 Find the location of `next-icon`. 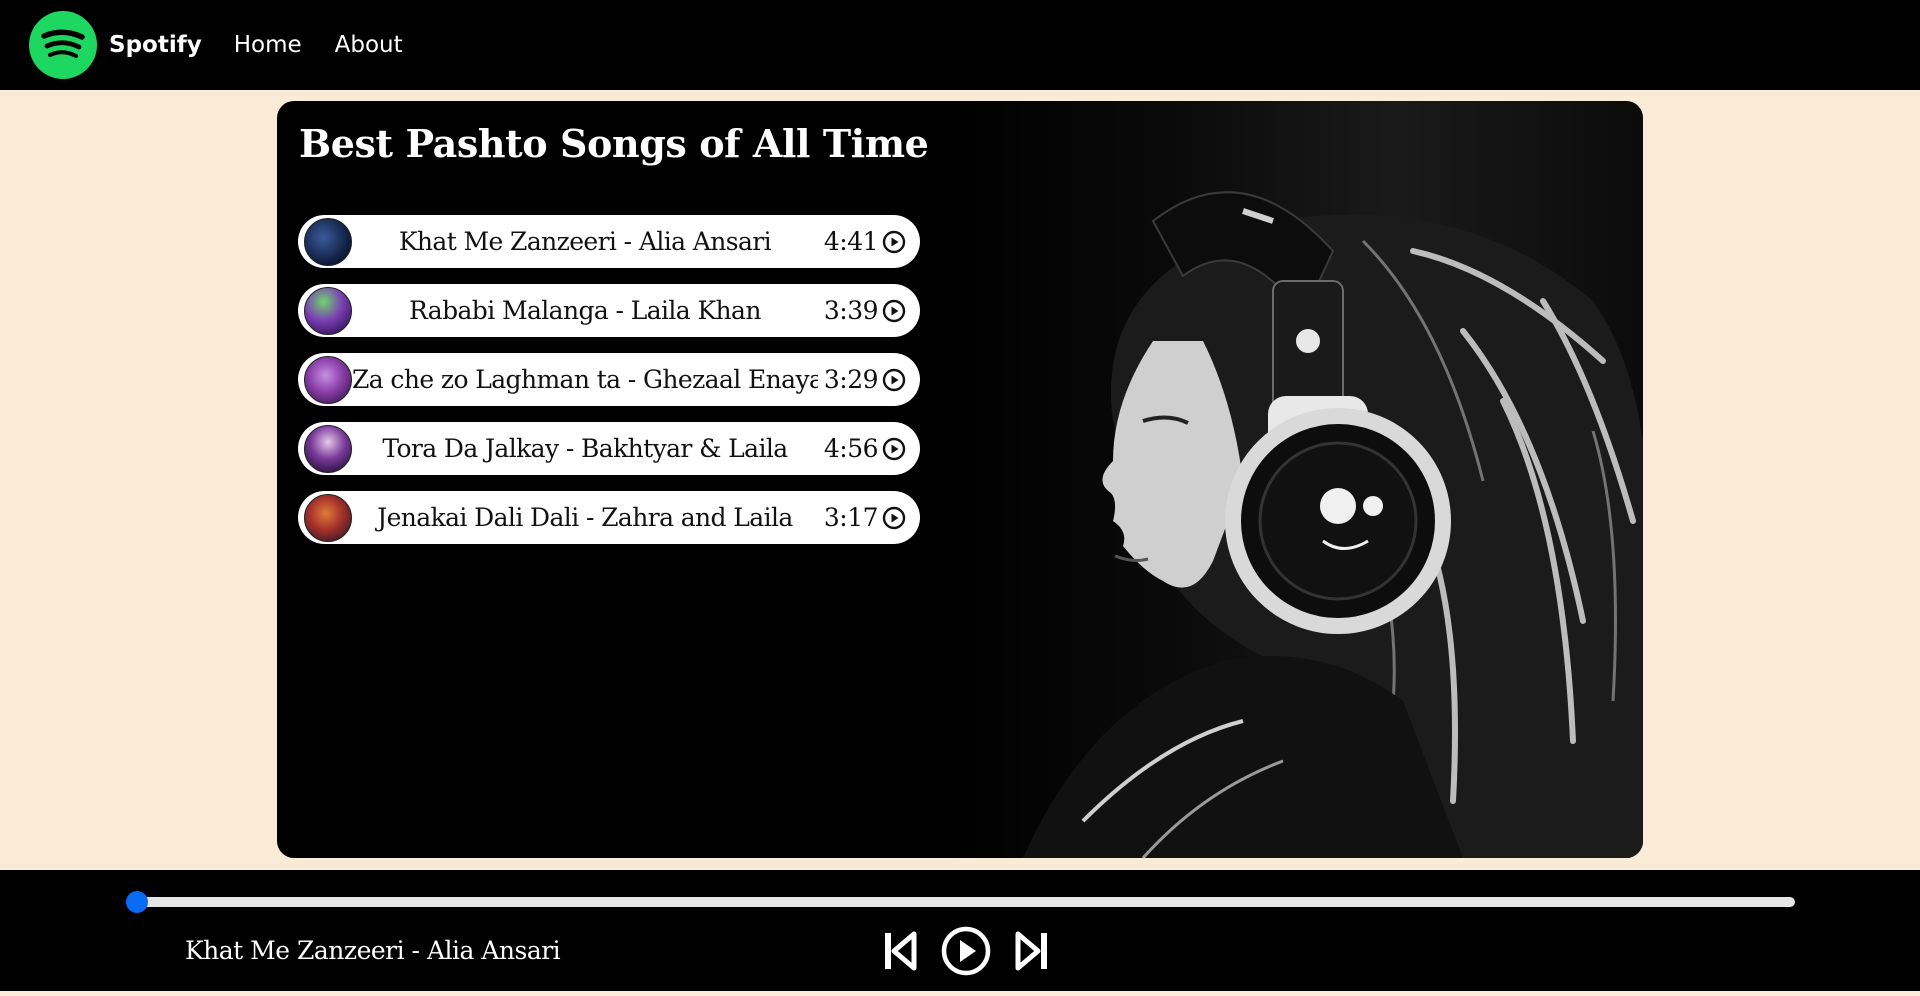

next-icon is located at coordinates (1032, 951).